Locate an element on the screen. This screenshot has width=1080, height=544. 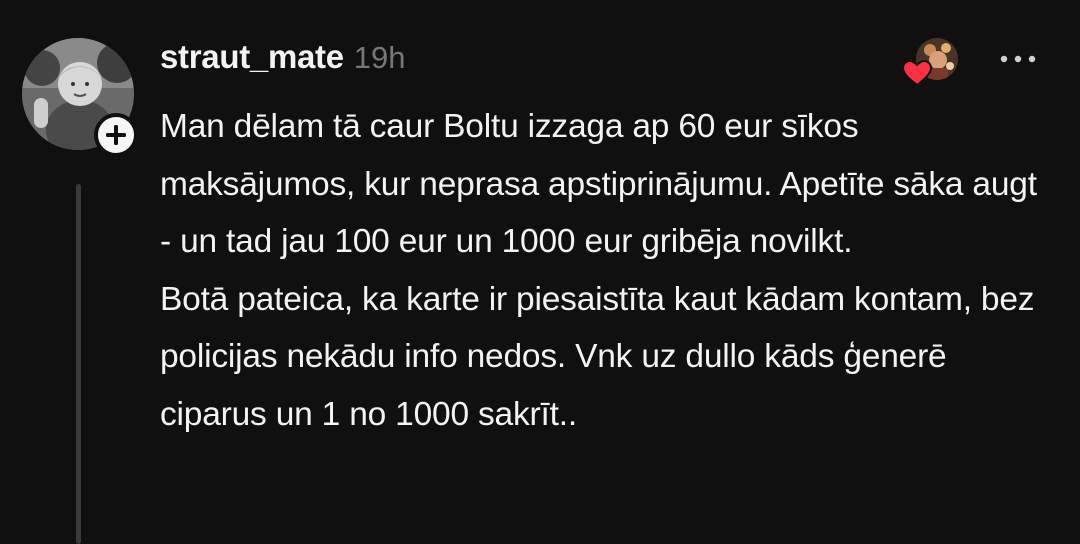
plus-icon is located at coordinates (116, 135).